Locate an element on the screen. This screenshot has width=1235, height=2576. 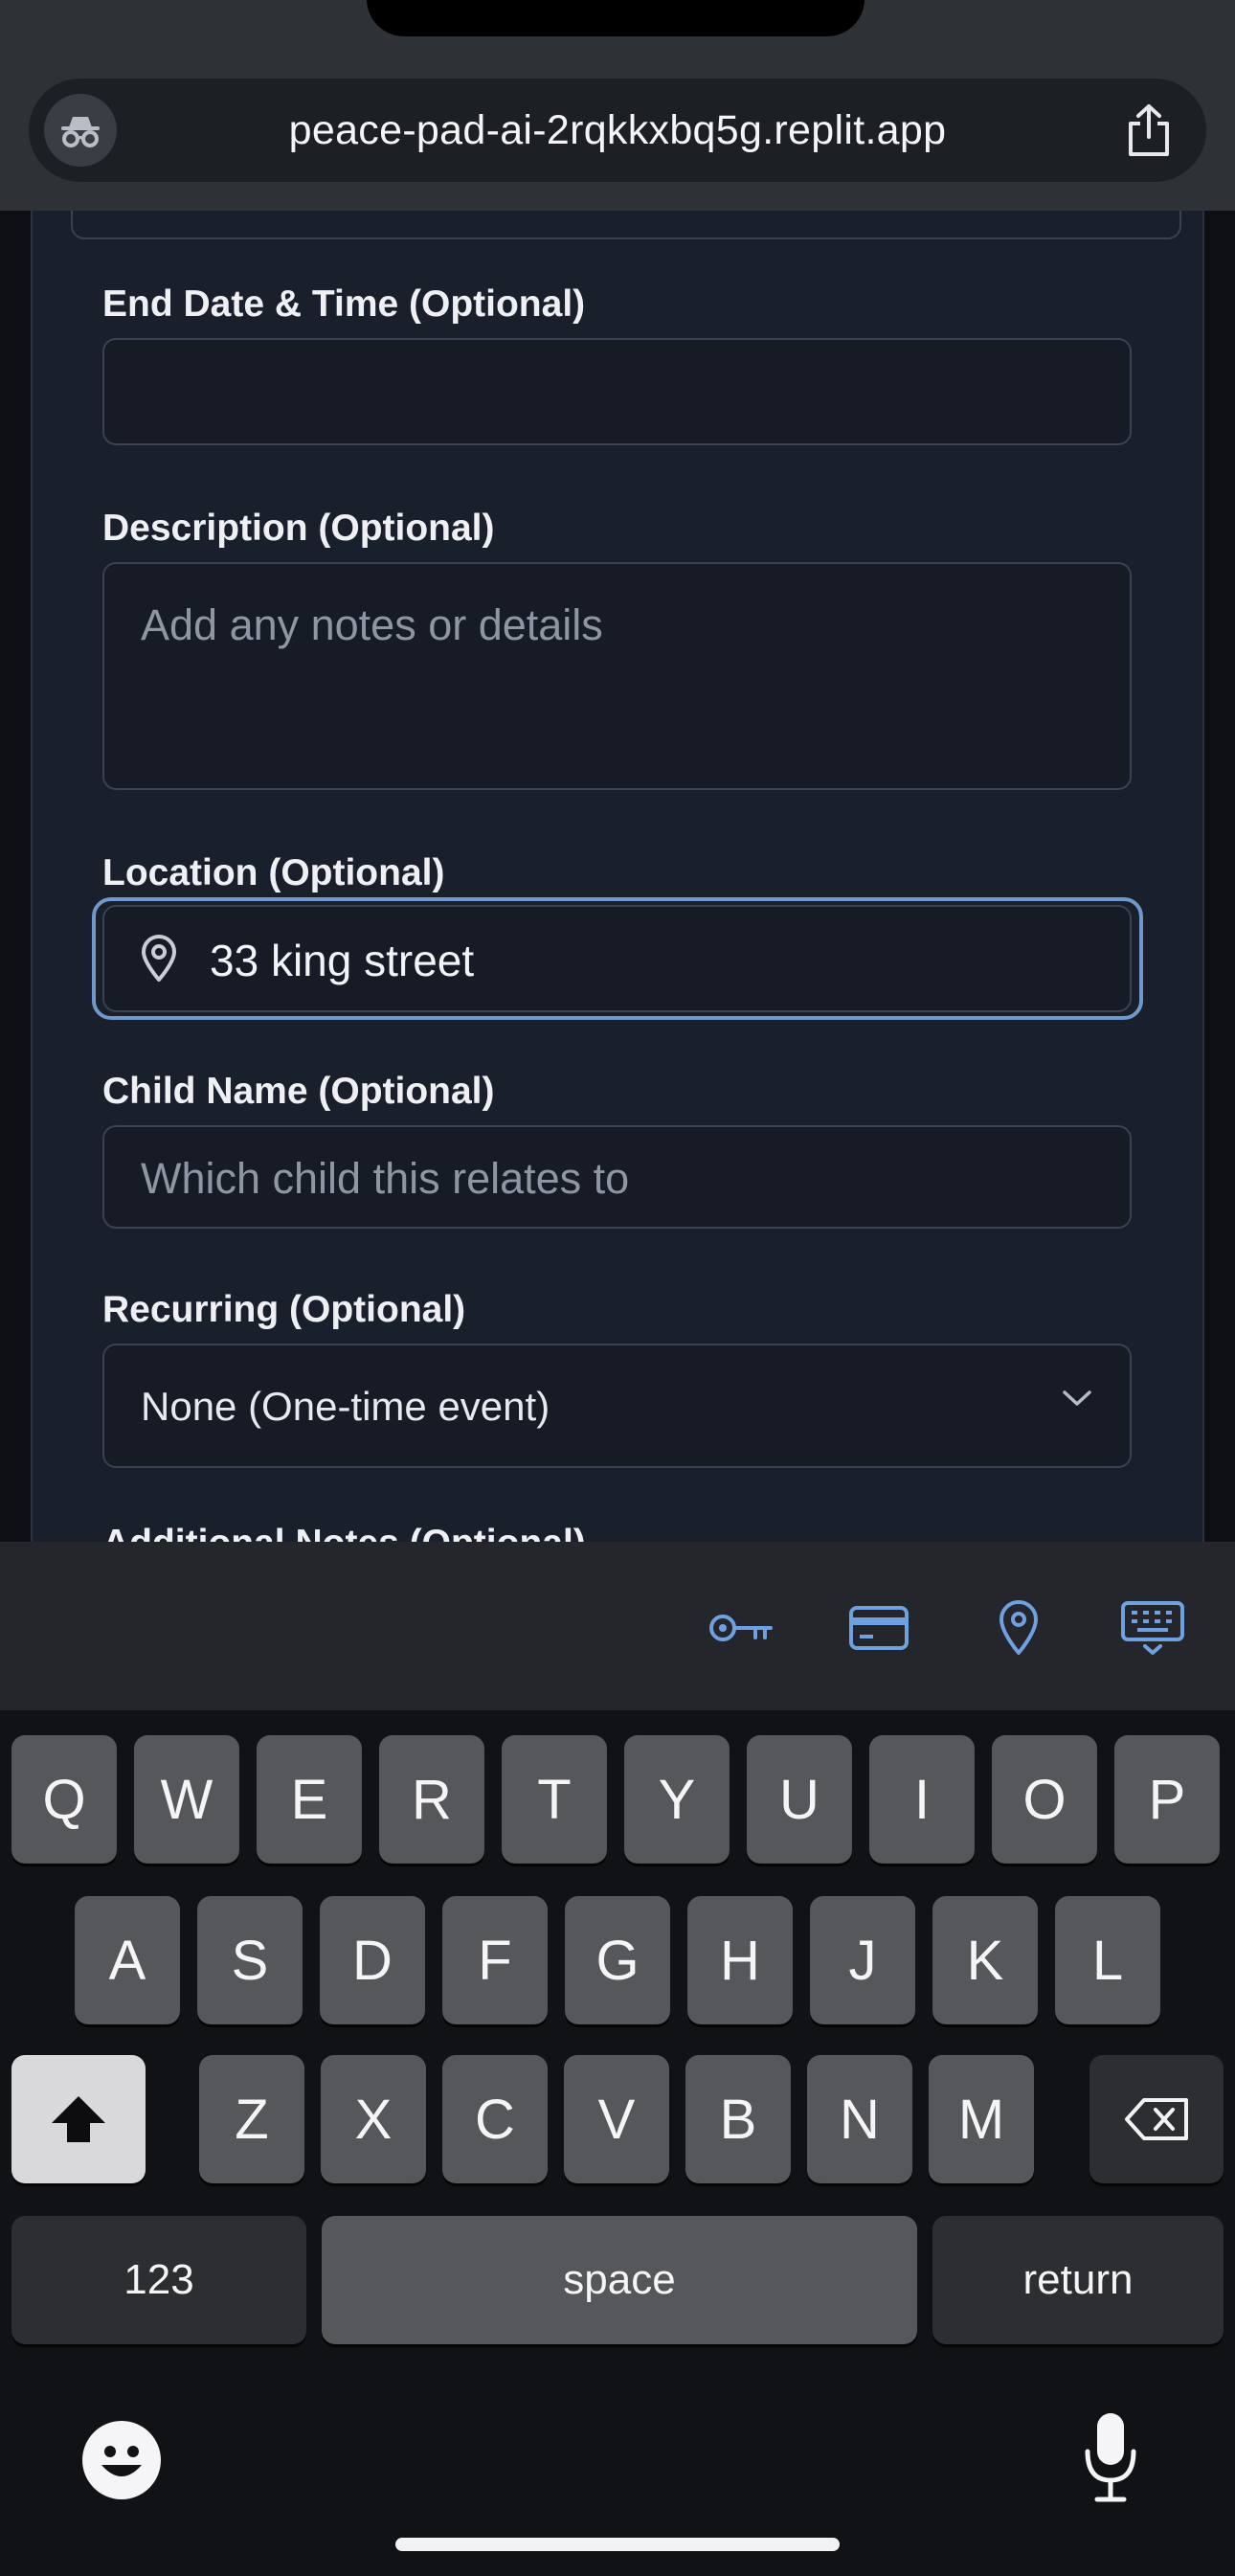
microphone-icon is located at coordinates (1111, 2457).